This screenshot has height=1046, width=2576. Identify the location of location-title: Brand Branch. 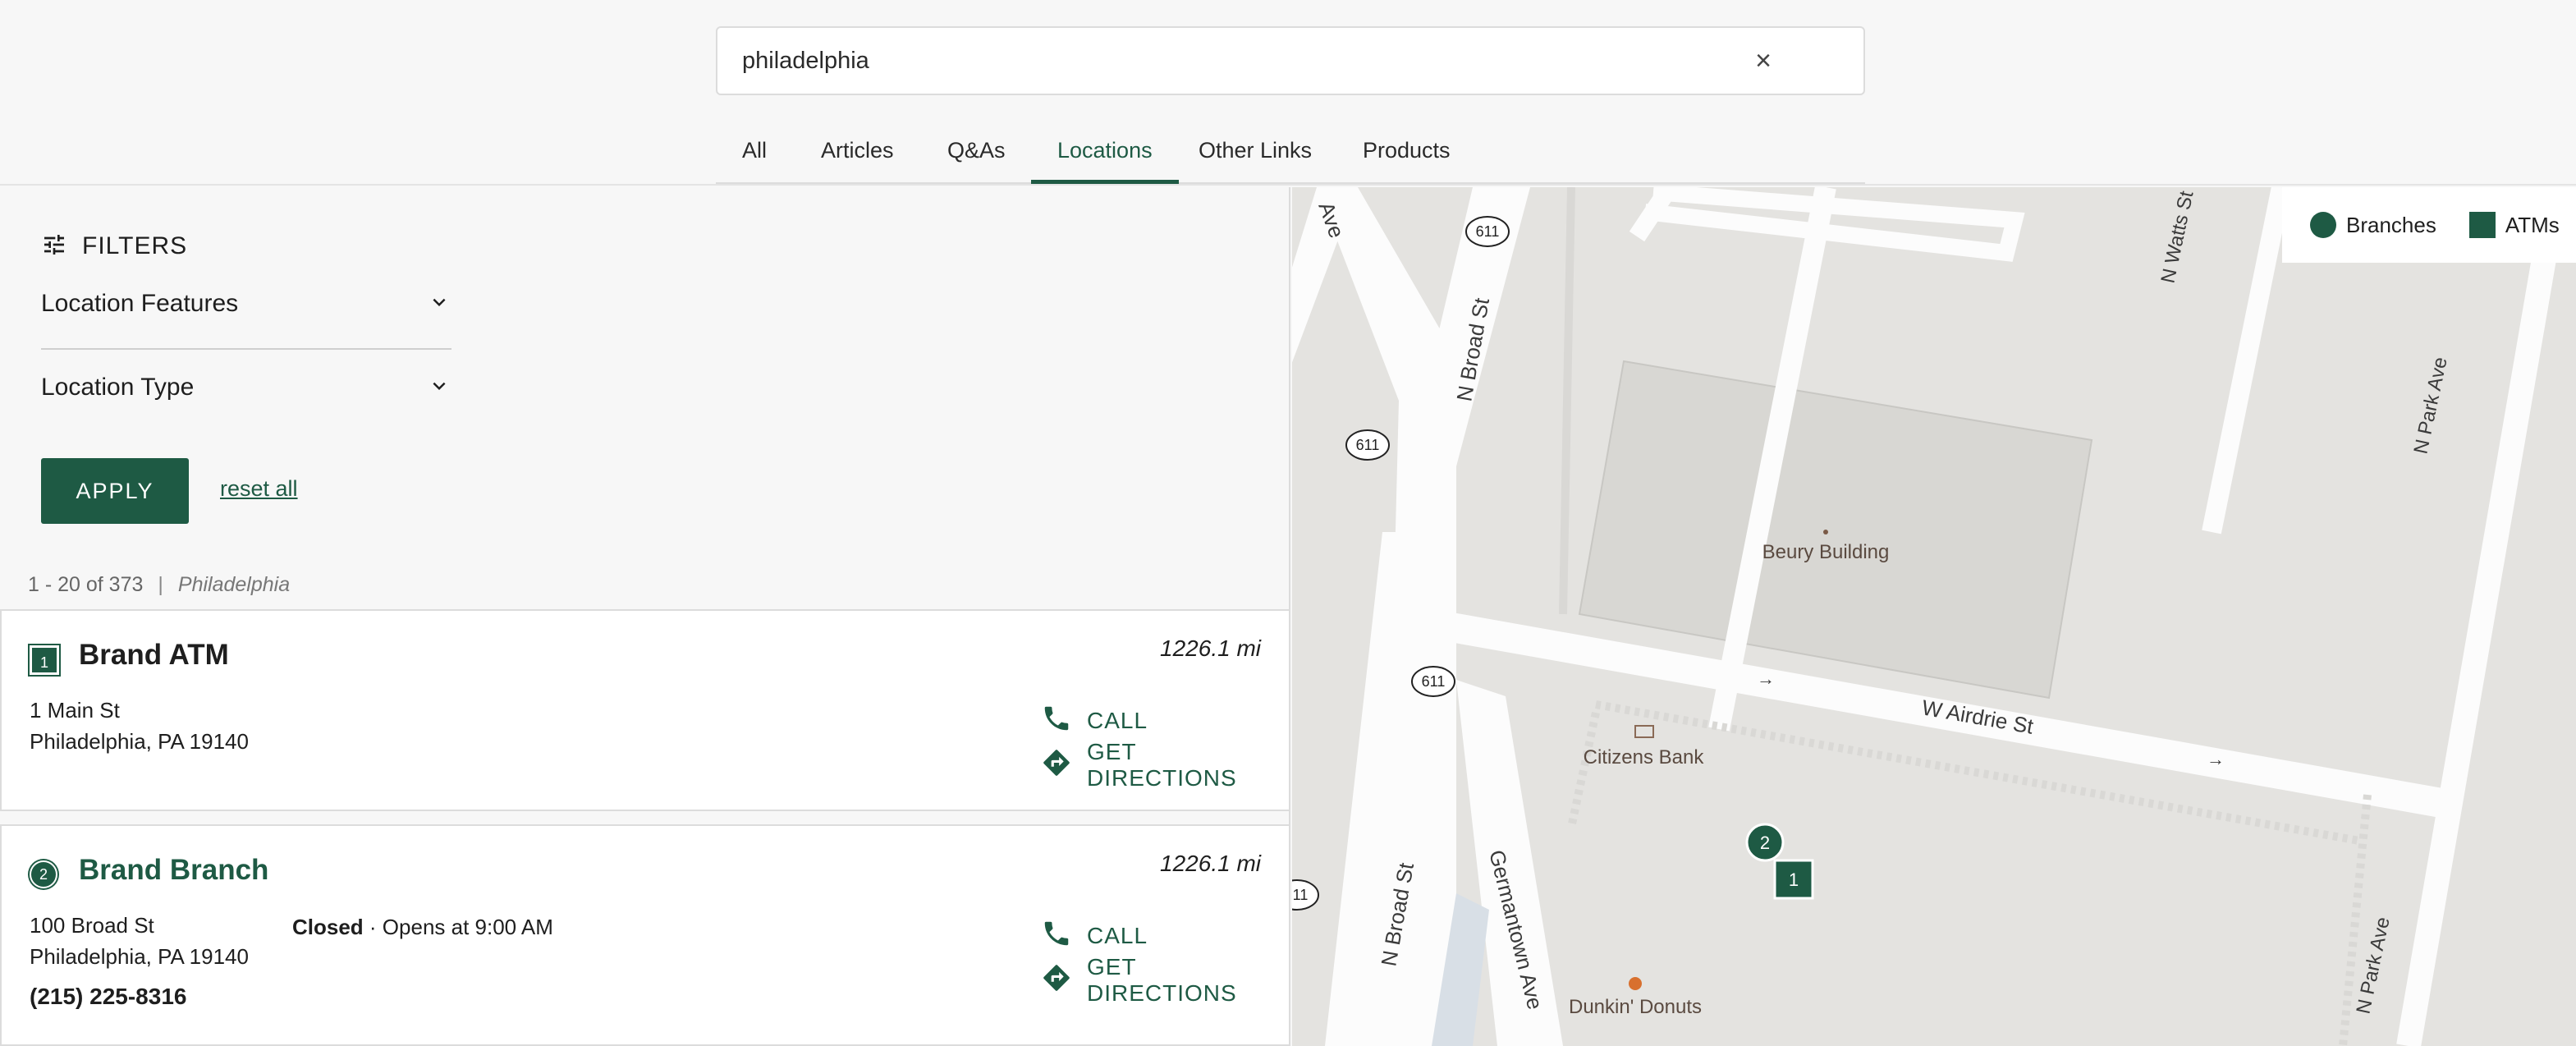
(174, 871).